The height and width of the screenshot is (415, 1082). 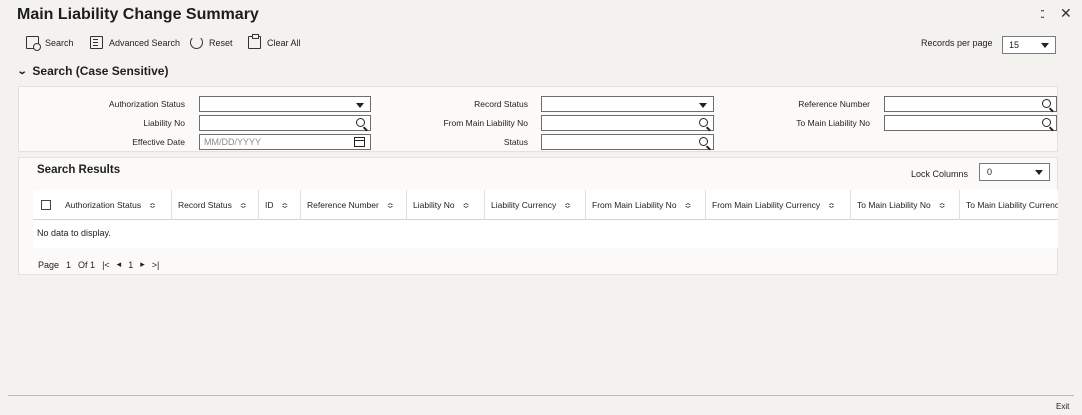 What do you see at coordinates (158, 142) in the screenshot?
I see `effective-date-label: Effective Date` at bounding box center [158, 142].